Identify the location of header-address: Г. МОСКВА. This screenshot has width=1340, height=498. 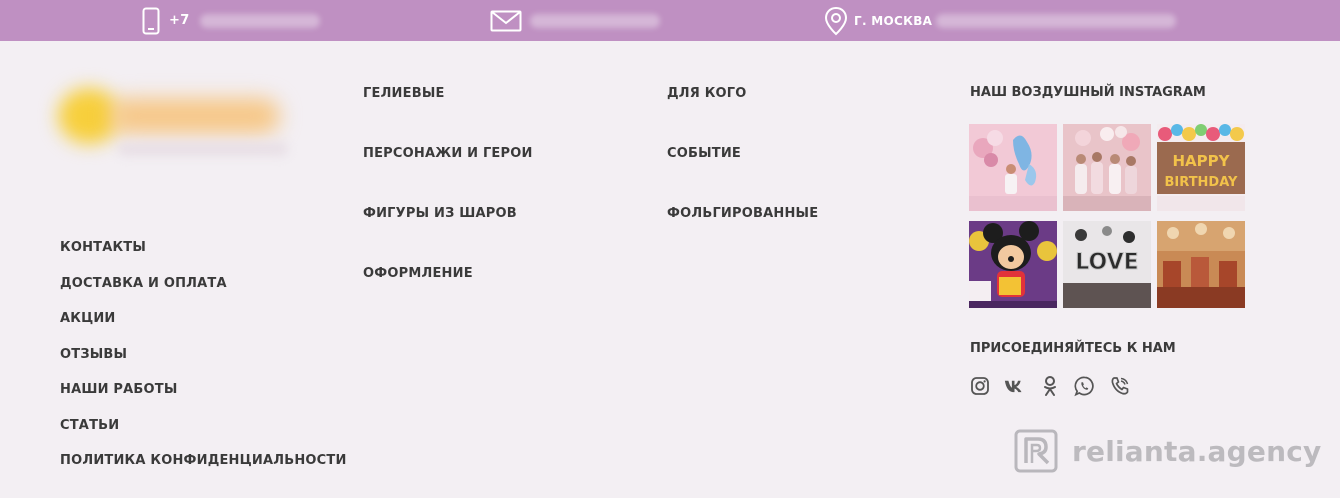
(1000, 20).